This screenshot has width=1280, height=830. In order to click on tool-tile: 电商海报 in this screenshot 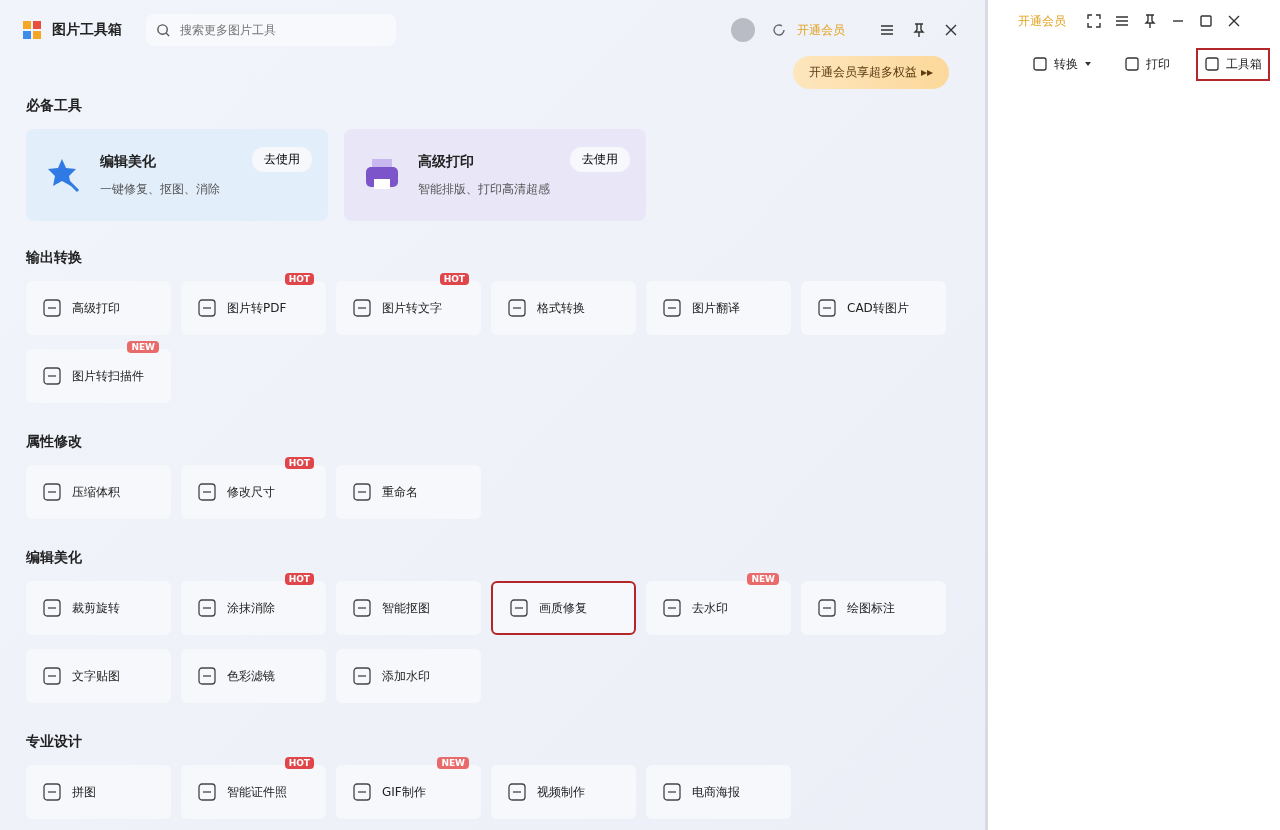, I will do `click(718, 792)`.